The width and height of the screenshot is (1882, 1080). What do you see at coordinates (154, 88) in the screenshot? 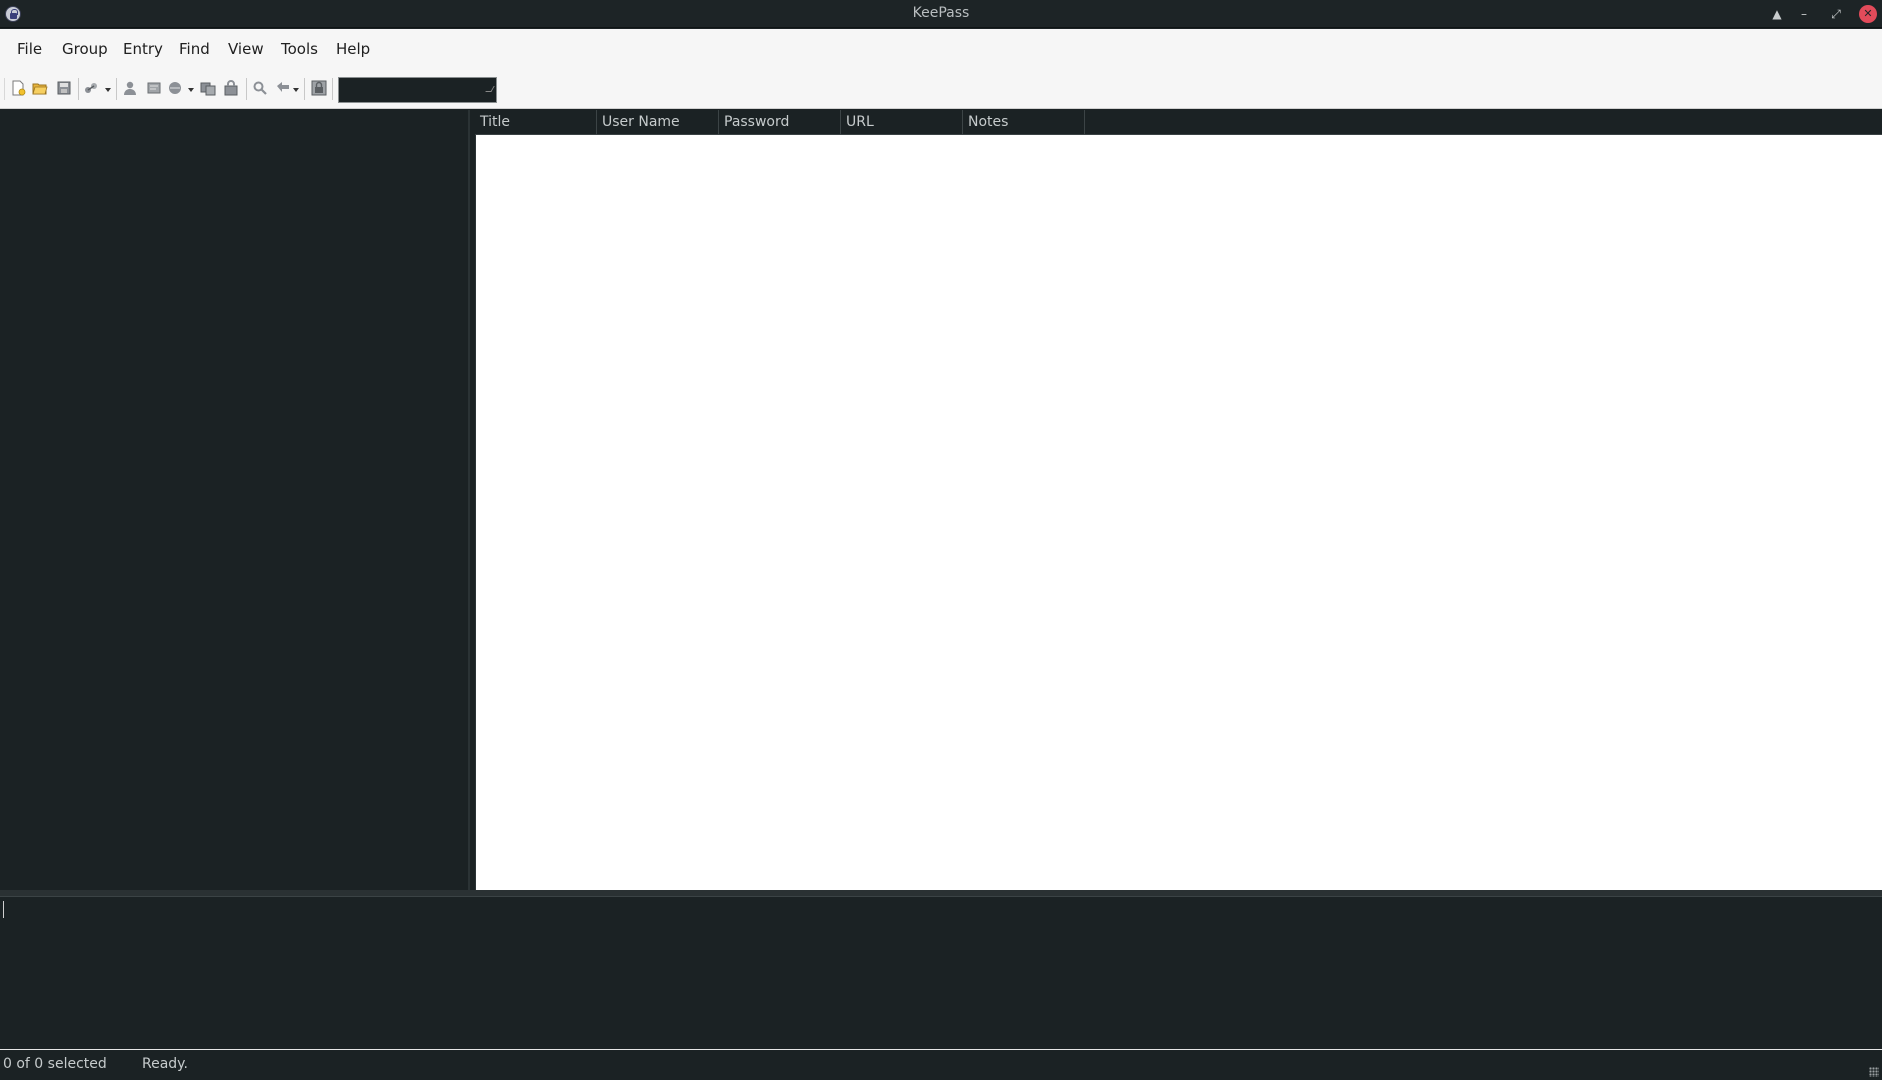
I see `edit-entry-icon` at bounding box center [154, 88].